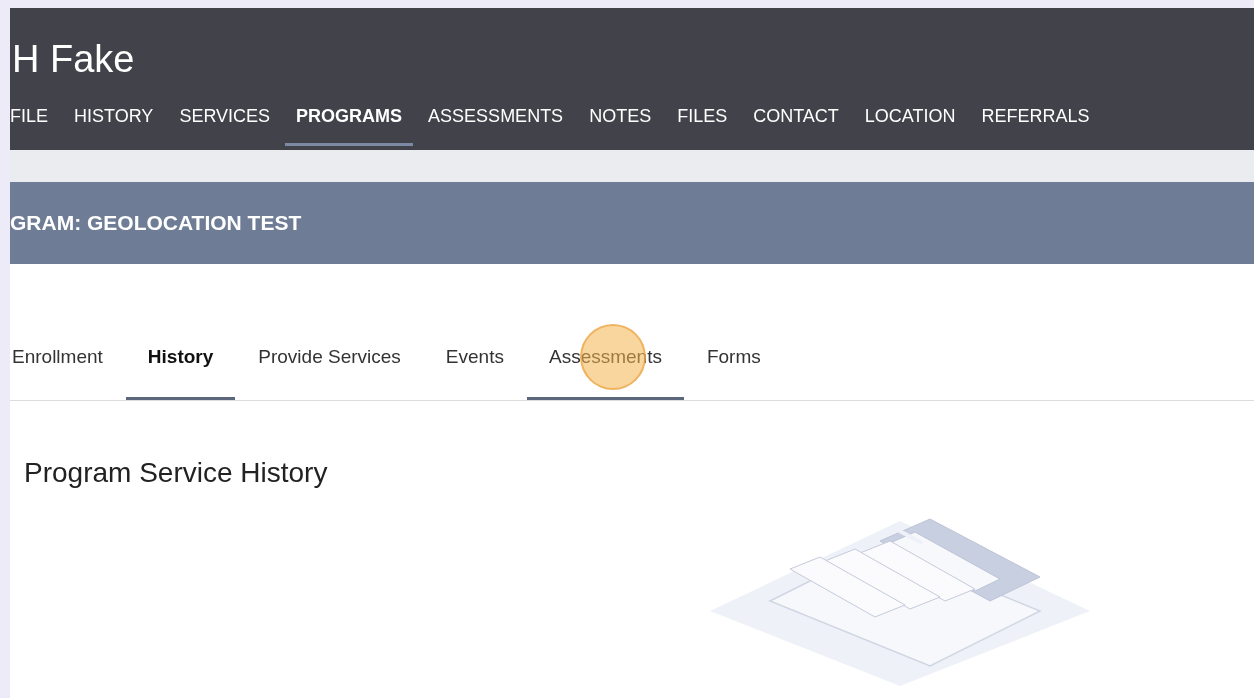 The width and height of the screenshot is (1254, 698). Describe the element at coordinates (702, 121) in the screenshot. I see `nav-tab: FILES` at that location.